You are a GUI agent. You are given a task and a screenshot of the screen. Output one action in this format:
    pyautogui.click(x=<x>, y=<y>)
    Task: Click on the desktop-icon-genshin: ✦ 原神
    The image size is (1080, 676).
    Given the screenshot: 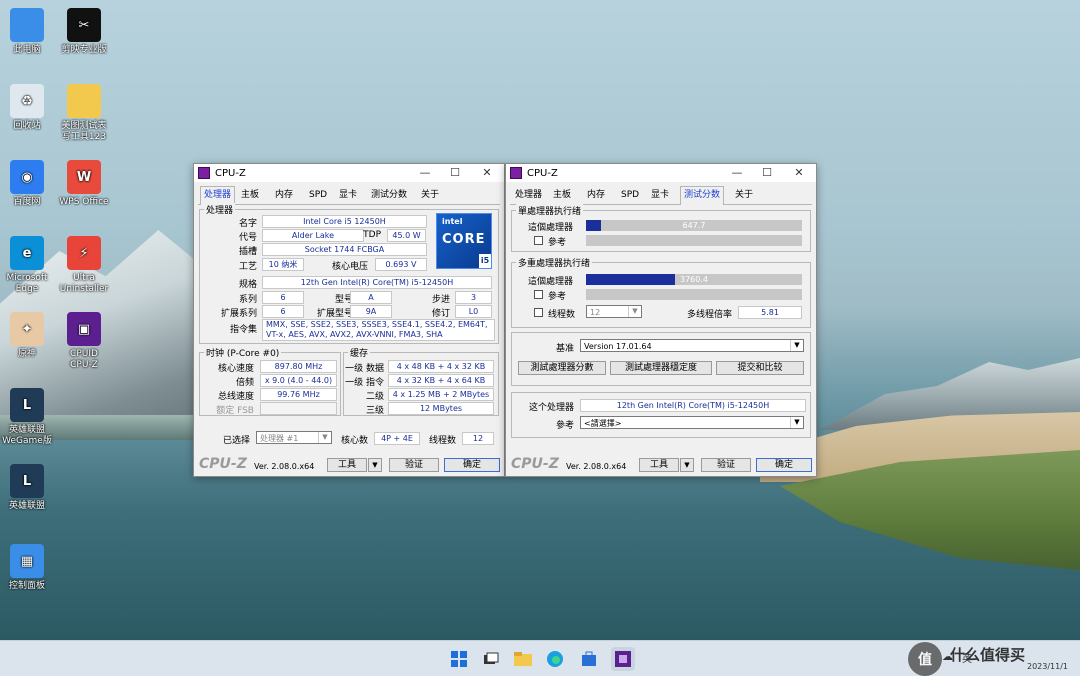 What is the action you would take?
    pyautogui.click(x=27, y=336)
    